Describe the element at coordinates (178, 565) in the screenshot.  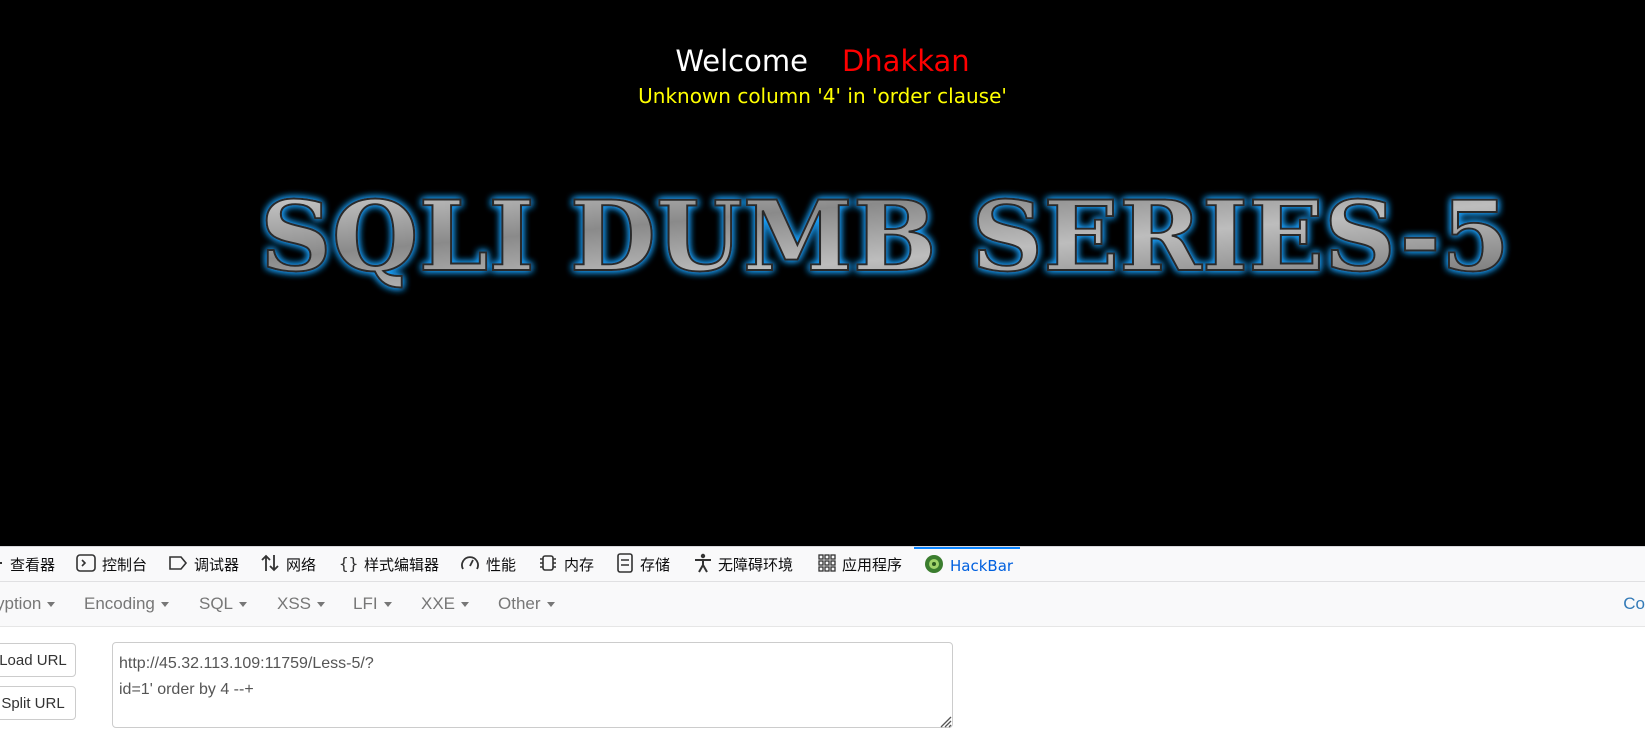
I see `debugger-icon` at that location.